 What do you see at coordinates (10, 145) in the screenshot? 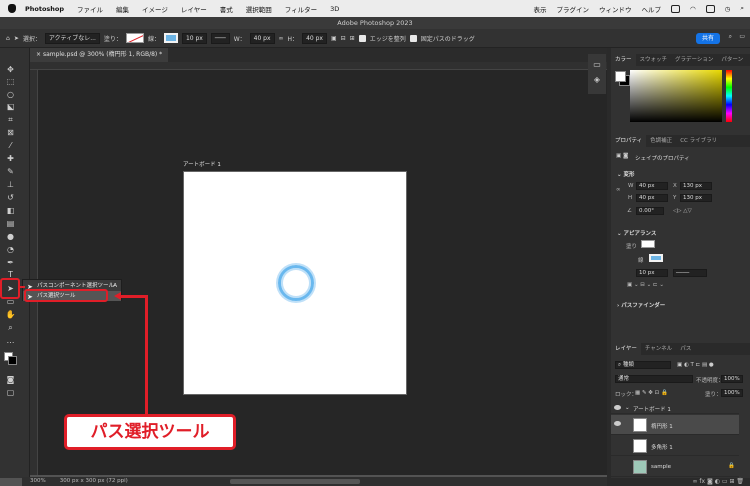
I see `eyedropper-tool-icon: ⁄` at bounding box center [10, 145].